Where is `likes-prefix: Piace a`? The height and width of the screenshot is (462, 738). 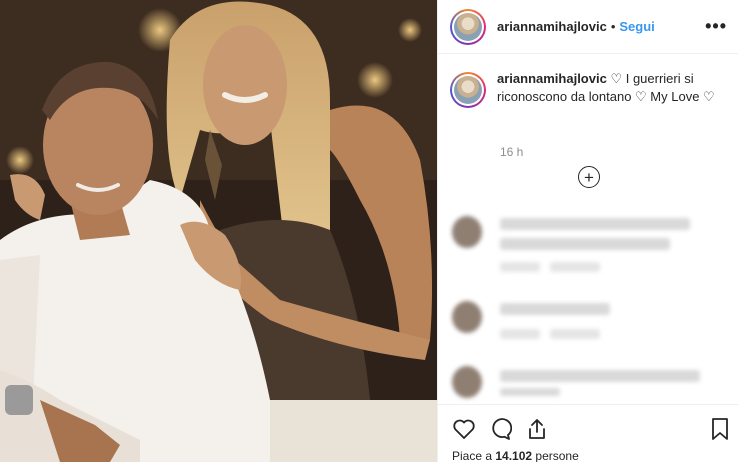
likes-prefix: Piace a is located at coordinates (474, 455).